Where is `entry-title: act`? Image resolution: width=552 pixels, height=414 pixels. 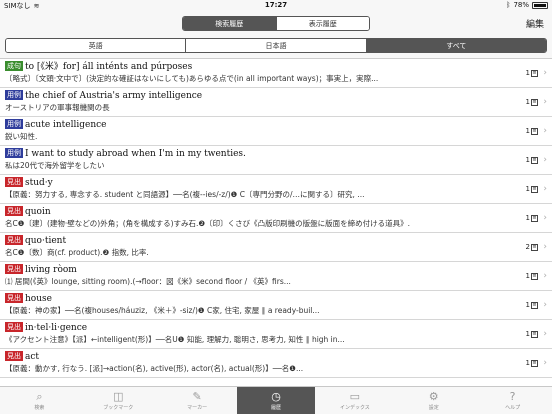 entry-title: act is located at coordinates (32, 357).